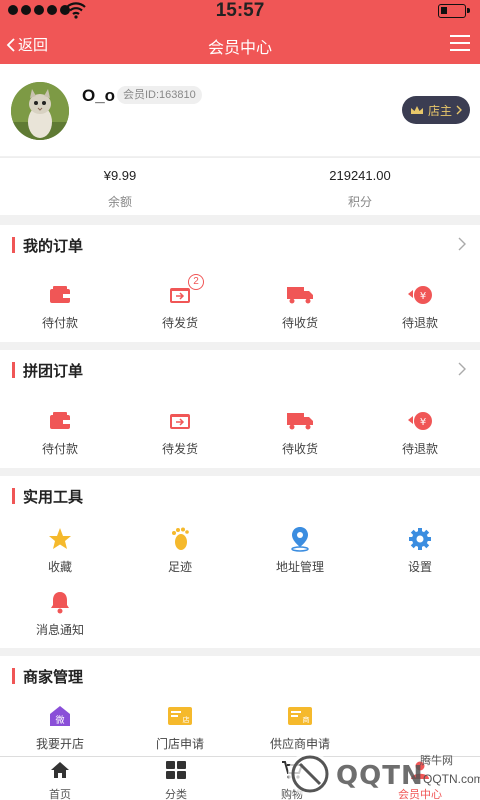  I want to click on group-orders-section: 拼团订单 待付款 待发货 待收货 ¥ 待退款, so click(240, 409).